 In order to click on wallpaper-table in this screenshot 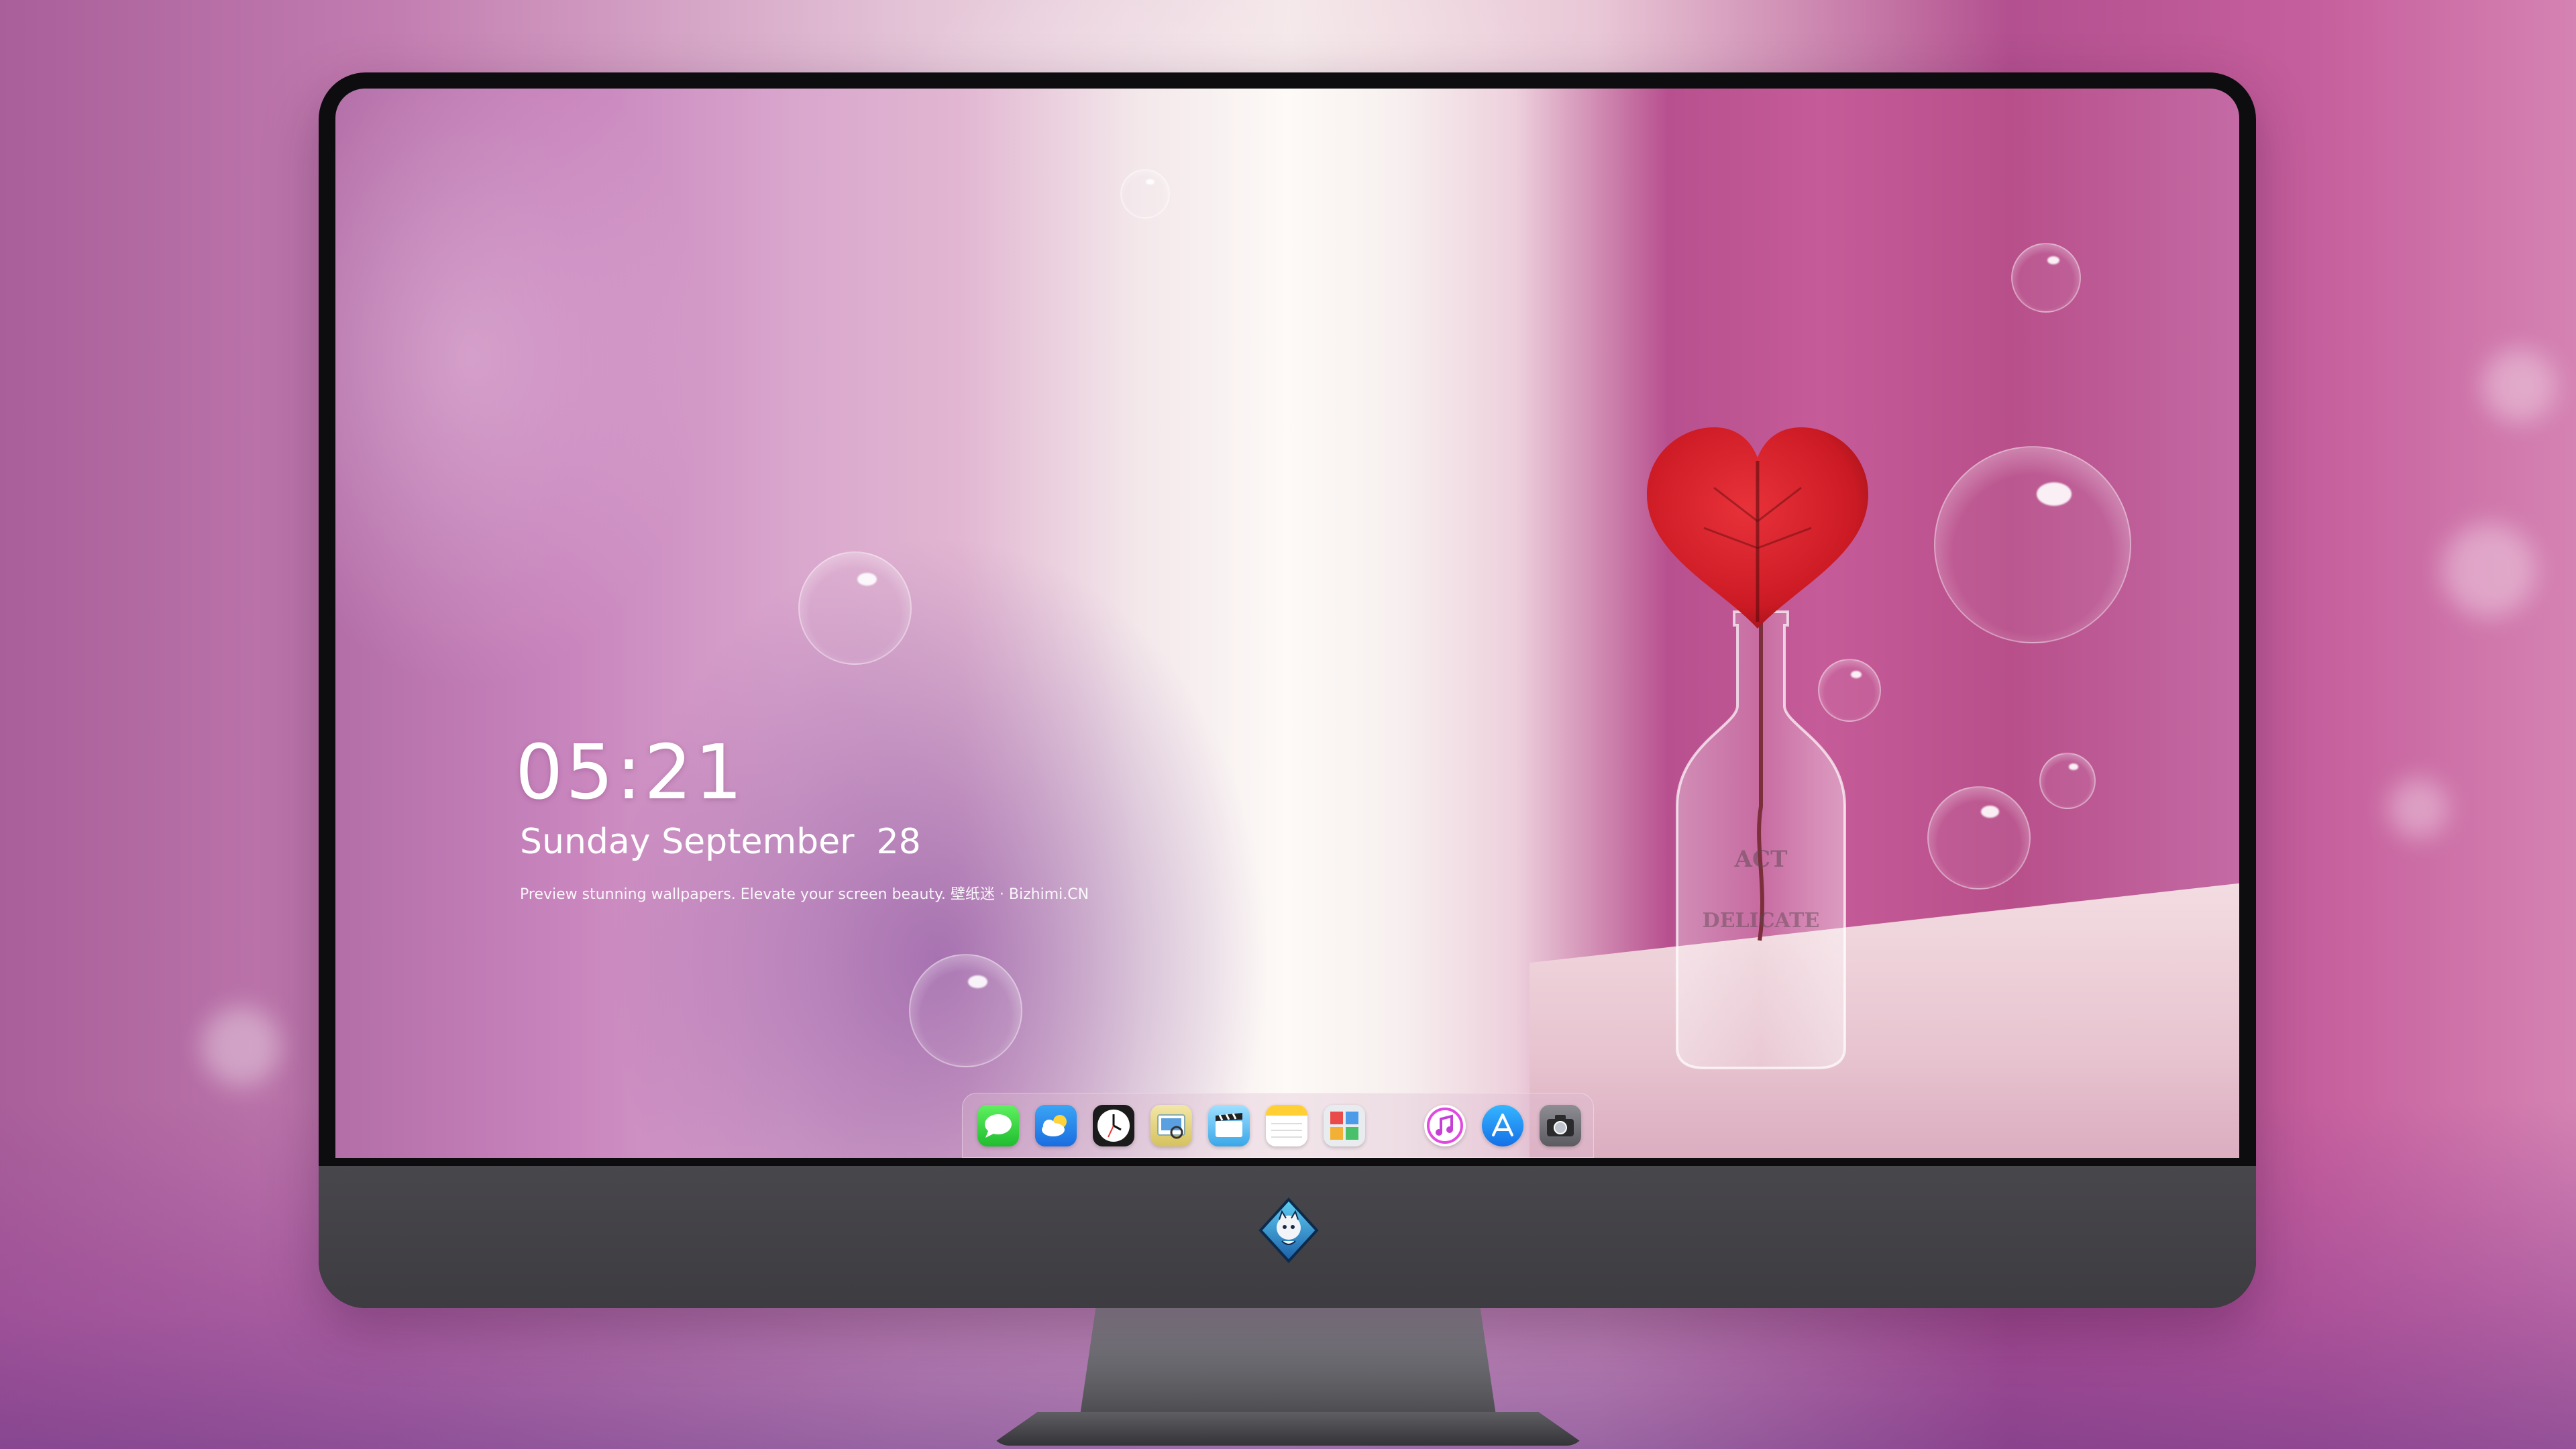, I will do `click(1884, 1019)`.